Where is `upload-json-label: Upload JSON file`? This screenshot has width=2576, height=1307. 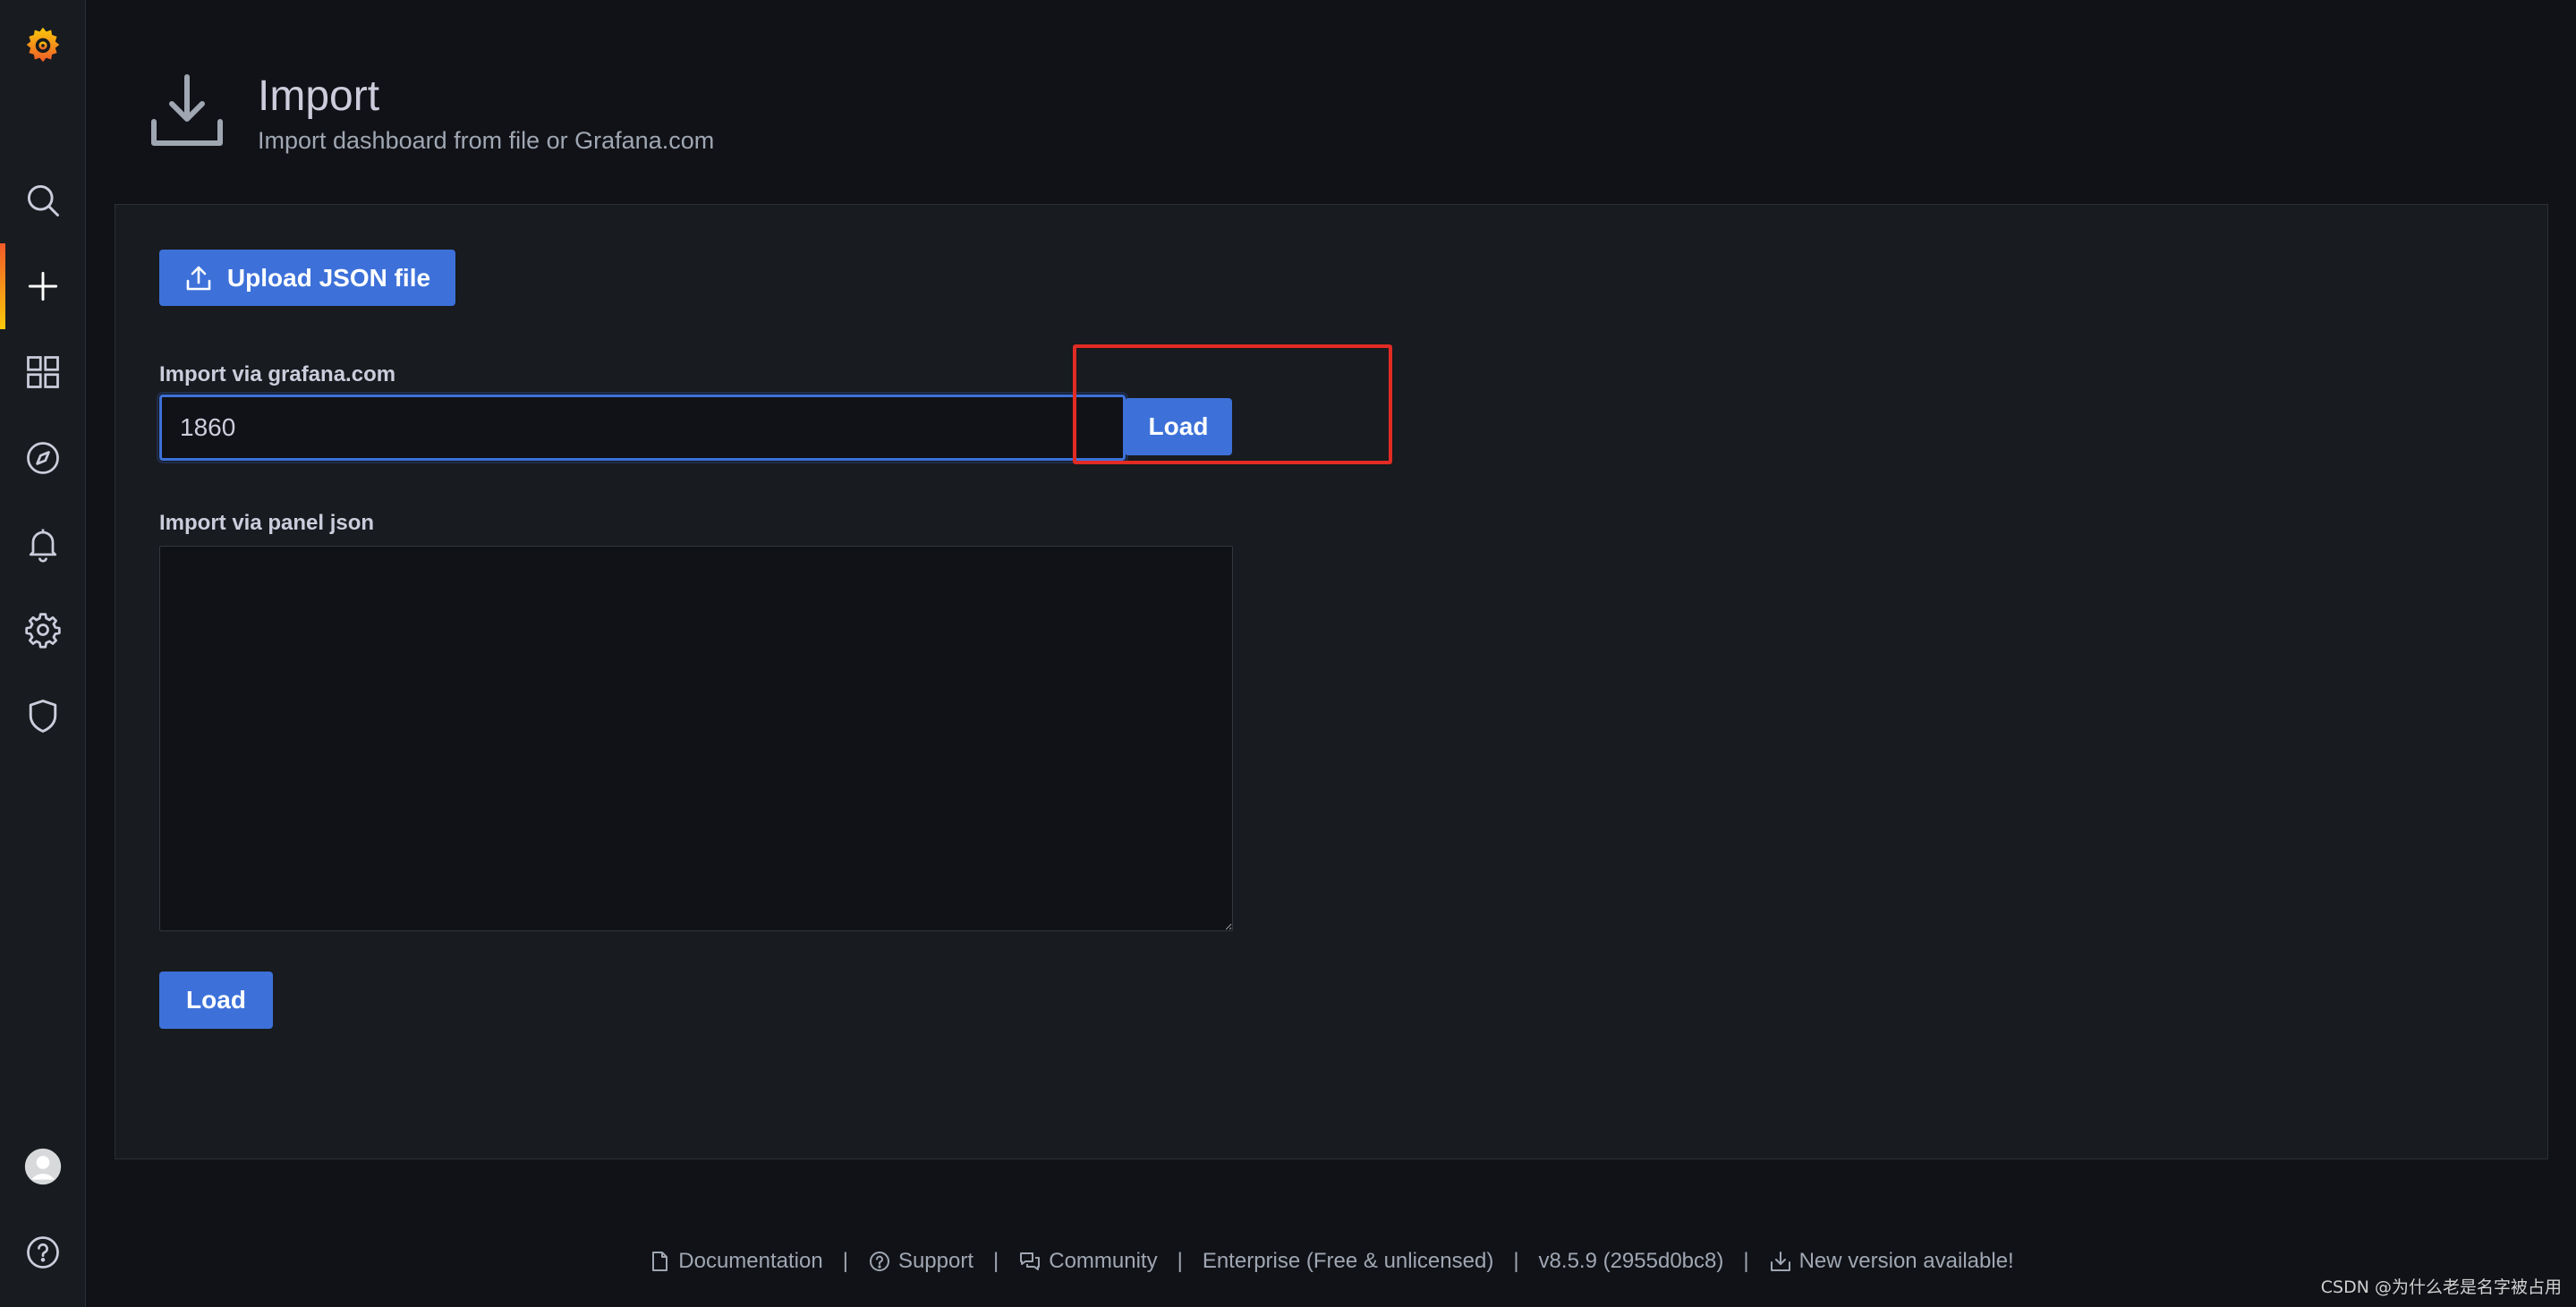 upload-json-label: Upload JSON file is located at coordinates (328, 277).